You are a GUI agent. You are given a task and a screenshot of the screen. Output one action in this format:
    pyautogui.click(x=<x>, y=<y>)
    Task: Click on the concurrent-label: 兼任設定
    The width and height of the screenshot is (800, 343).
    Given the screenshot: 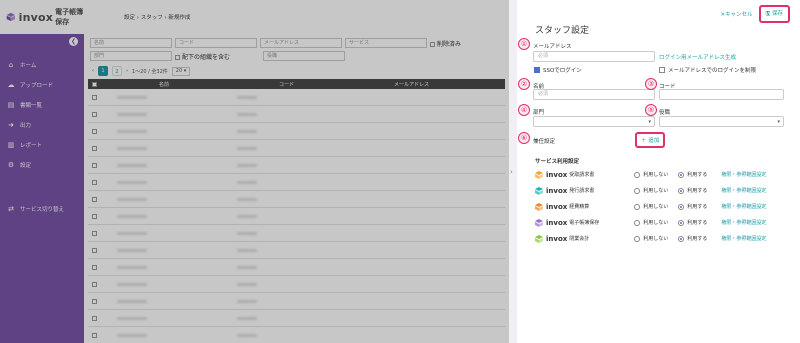 What is the action you would take?
    pyautogui.click(x=544, y=142)
    